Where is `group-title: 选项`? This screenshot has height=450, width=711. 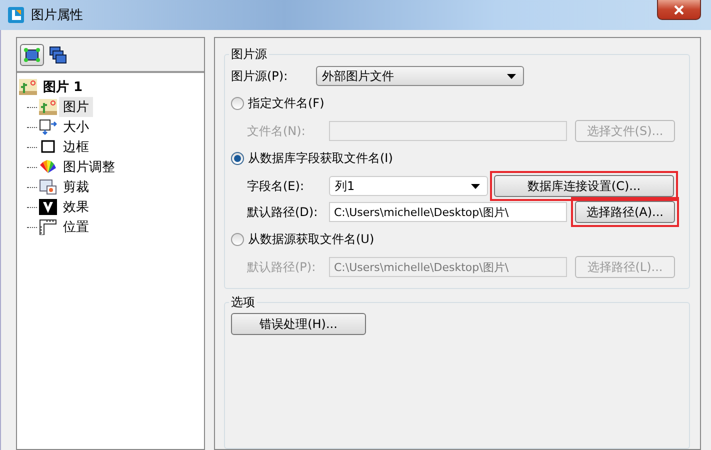
group-title: 选项 is located at coordinates (243, 302).